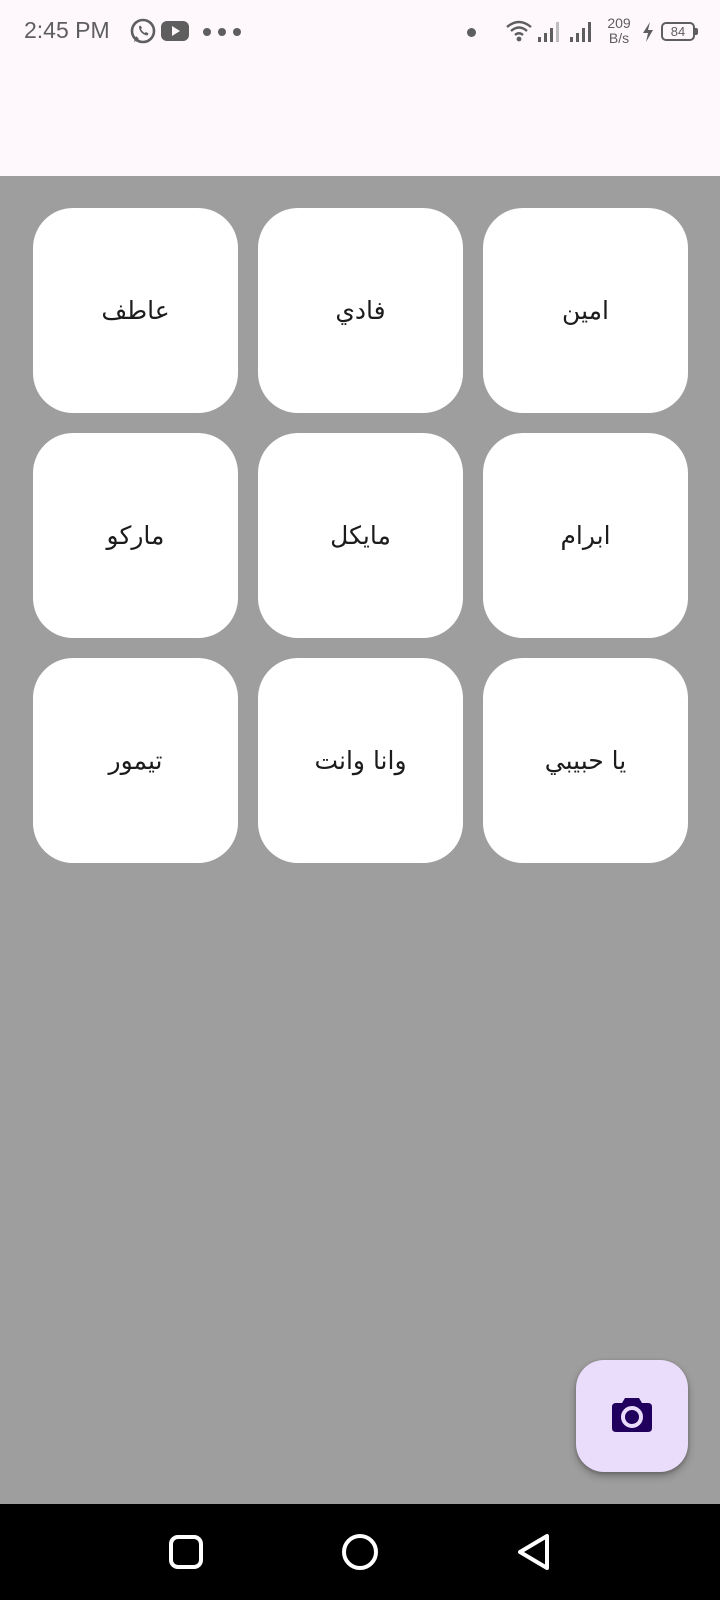 The width and height of the screenshot is (720, 1600). I want to click on system-nav-bar, so click(360, 1552).